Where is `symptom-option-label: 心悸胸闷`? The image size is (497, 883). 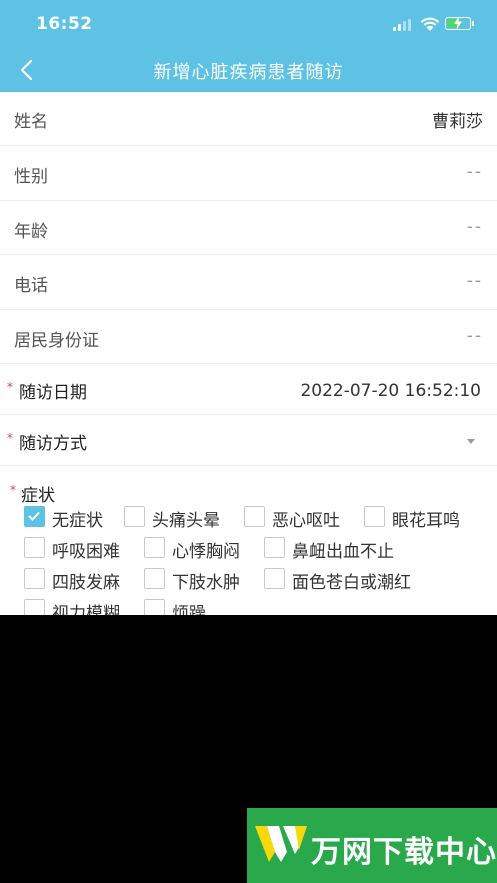 symptom-option-label: 心悸胸闷 is located at coordinates (206, 552).